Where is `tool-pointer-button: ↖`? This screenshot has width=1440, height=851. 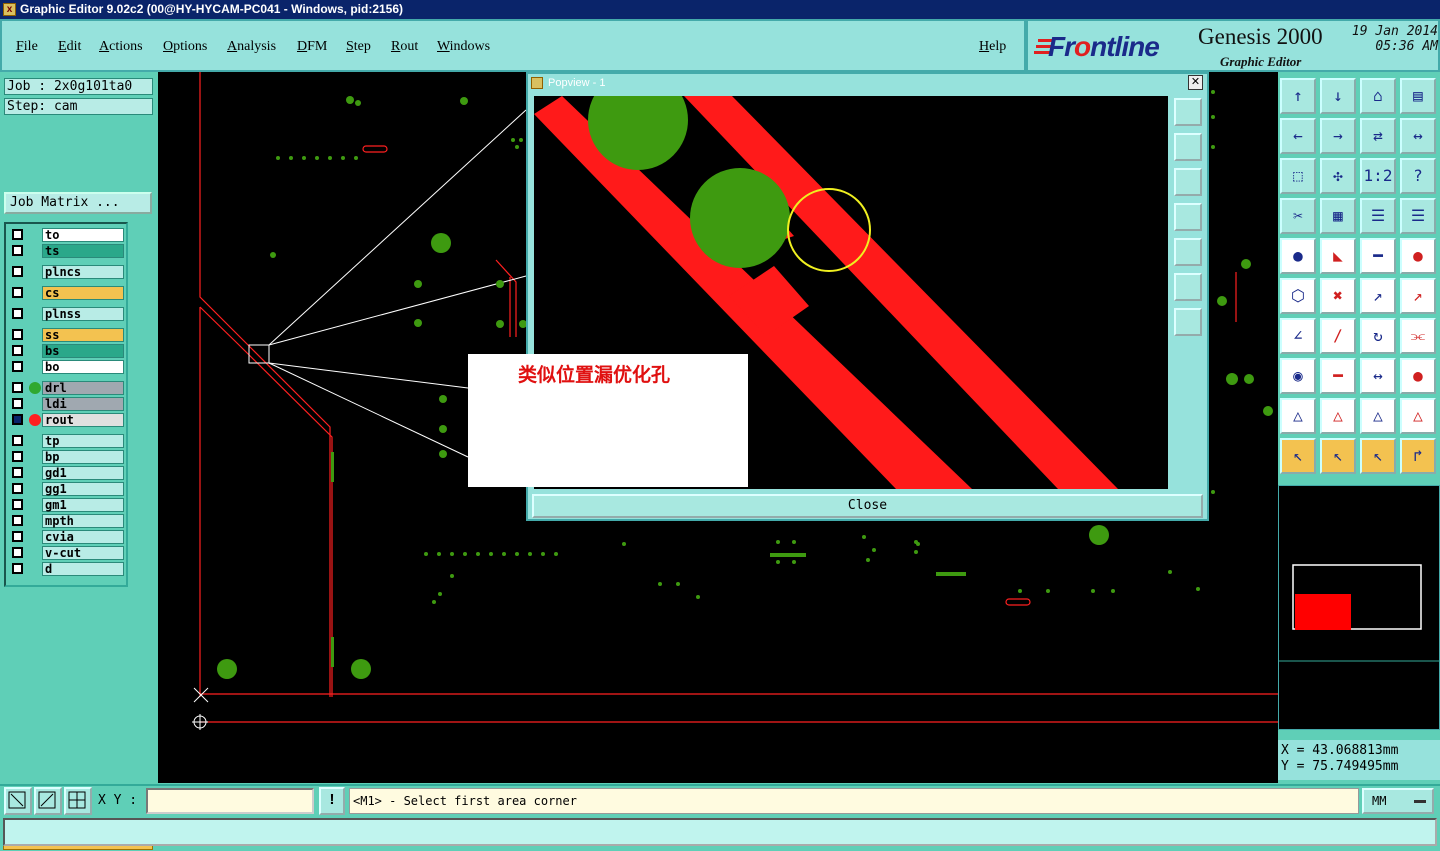
tool-pointer-button: ↖ is located at coordinates (1298, 456).